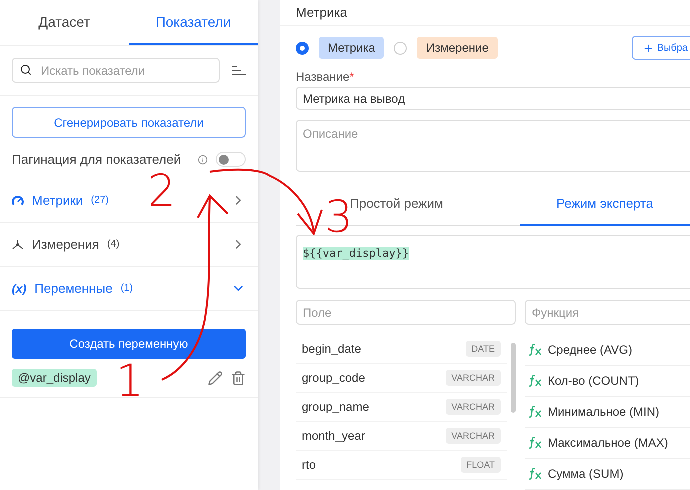 This screenshot has height=490, width=690. Describe the element at coordinates (26, 70) in the screenshot. I see `search-icon` at that location.